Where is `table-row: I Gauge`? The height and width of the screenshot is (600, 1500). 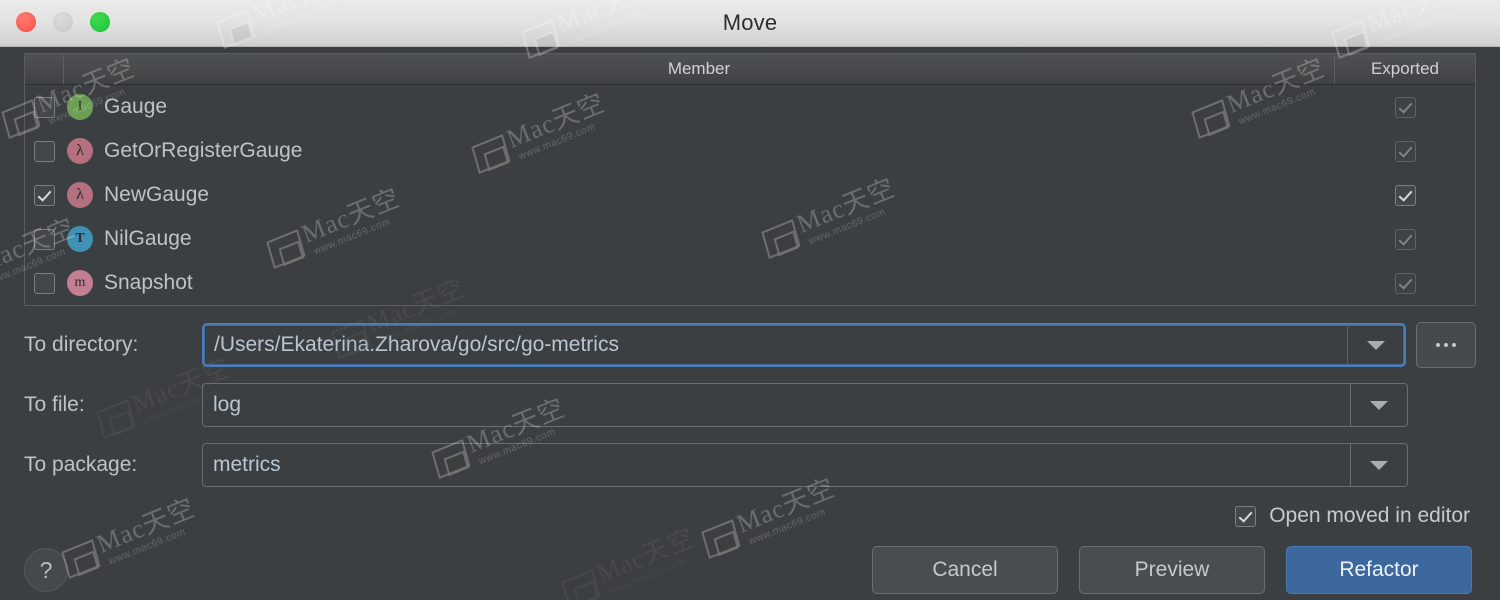
table-row: I Gauge is located at coordinates (750, 107).